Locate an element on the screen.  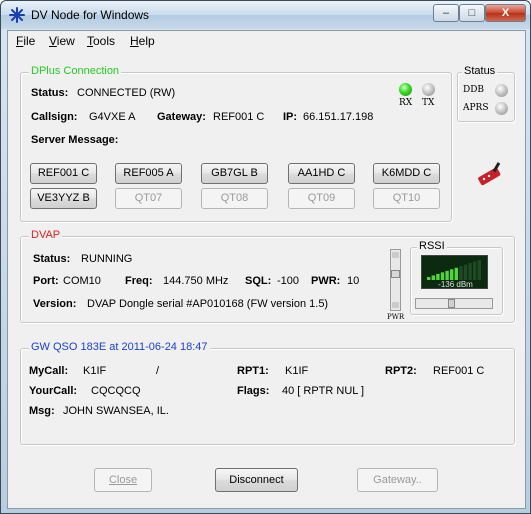
flags-label: Flags: is located at coordinates (253, 391).